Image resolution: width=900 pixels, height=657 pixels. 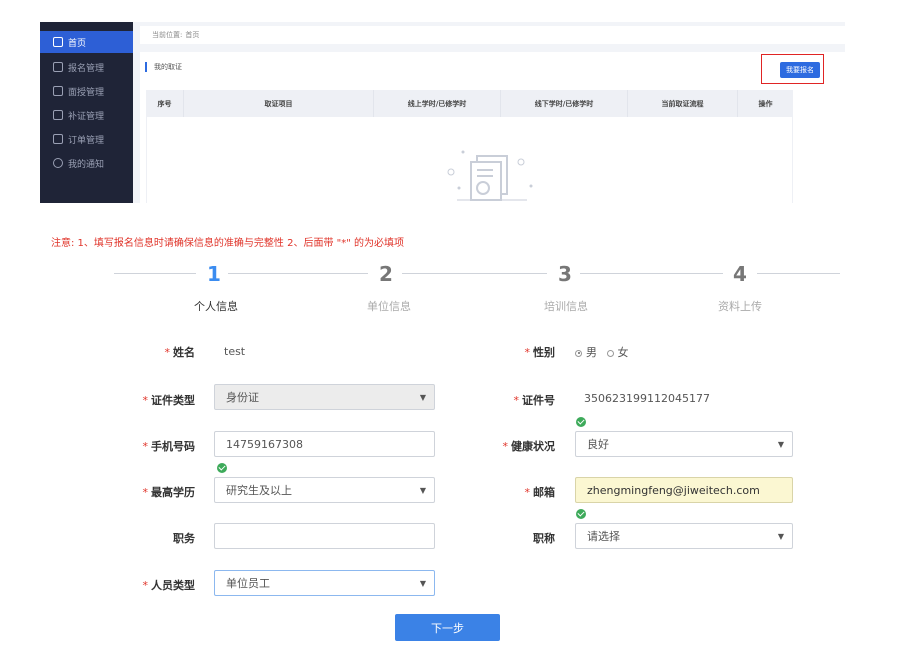 I want to click on sidebar-item-label: 补证管理, so click(x=86, y=116).